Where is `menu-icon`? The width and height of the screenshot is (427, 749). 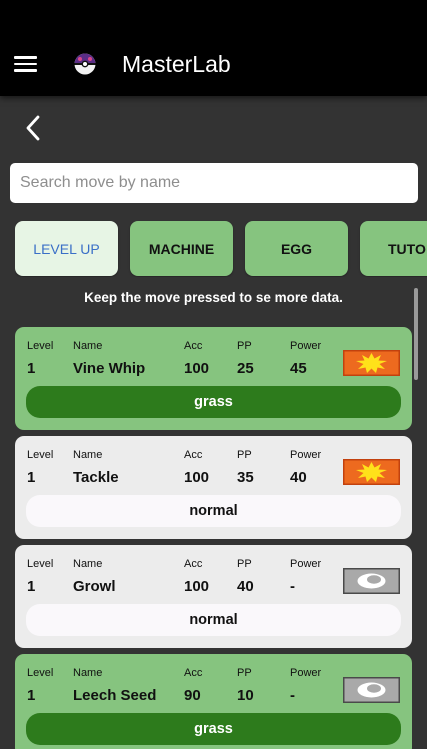
menu-icon is located at coordinates (25, 64).